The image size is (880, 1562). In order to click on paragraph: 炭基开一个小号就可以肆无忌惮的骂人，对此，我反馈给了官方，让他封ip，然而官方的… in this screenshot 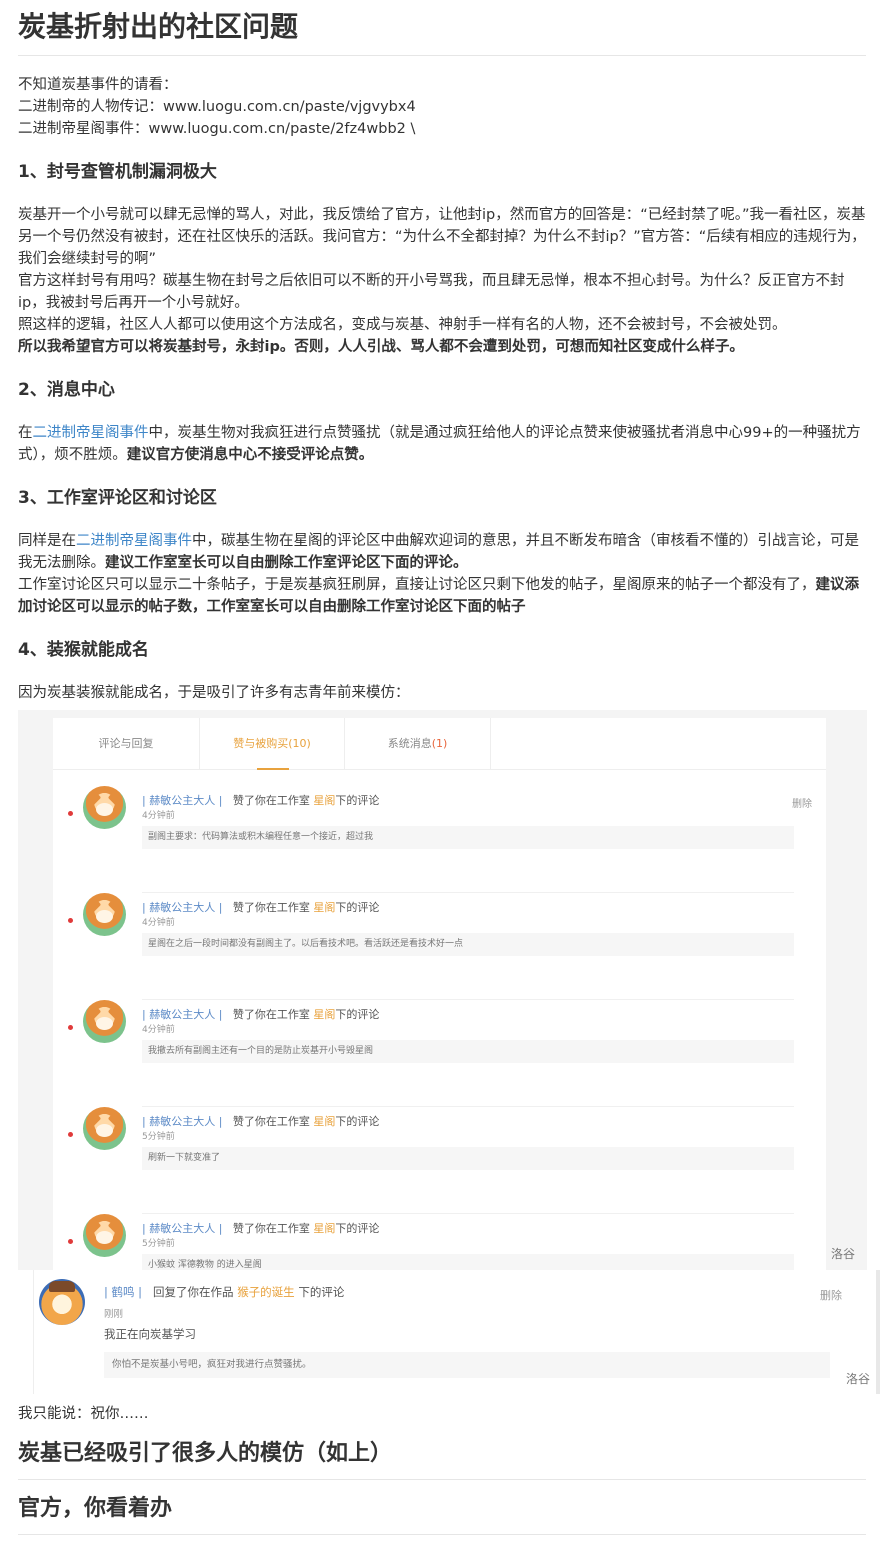, I will do `click(442, 237)`.